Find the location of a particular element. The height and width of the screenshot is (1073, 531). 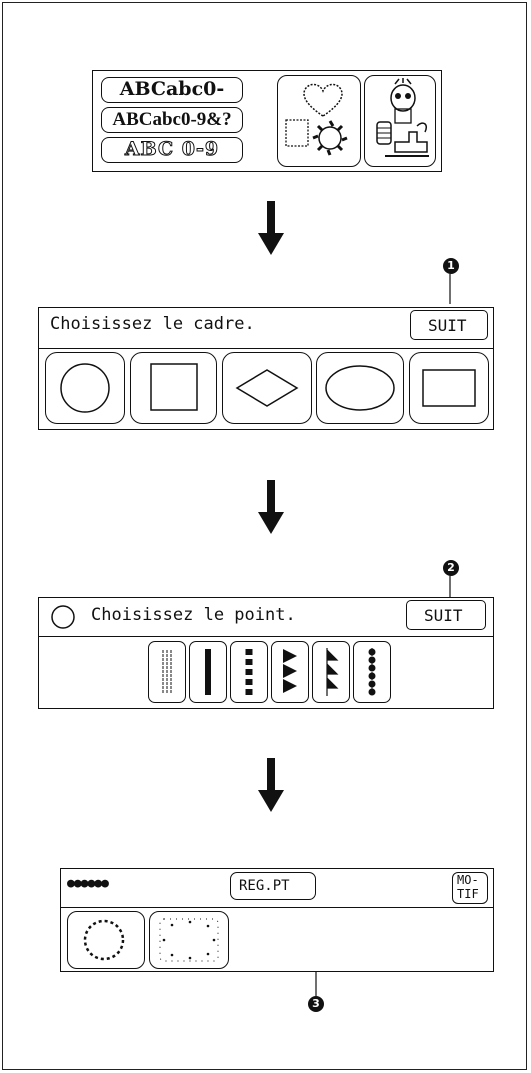

frame-circle-button is located at coordinates (85, 388).